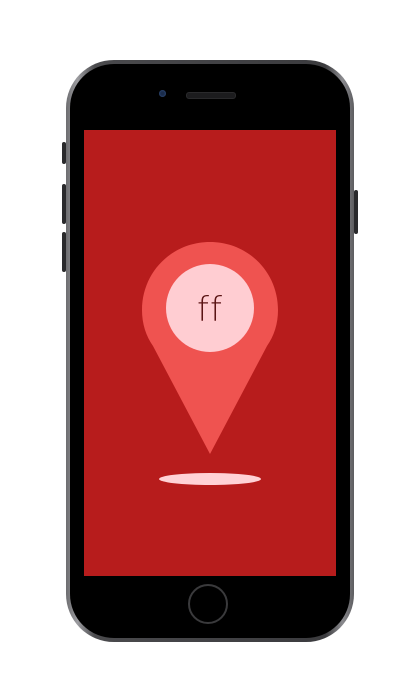  I want to click on earpiece-speaker, so click(211, 95).